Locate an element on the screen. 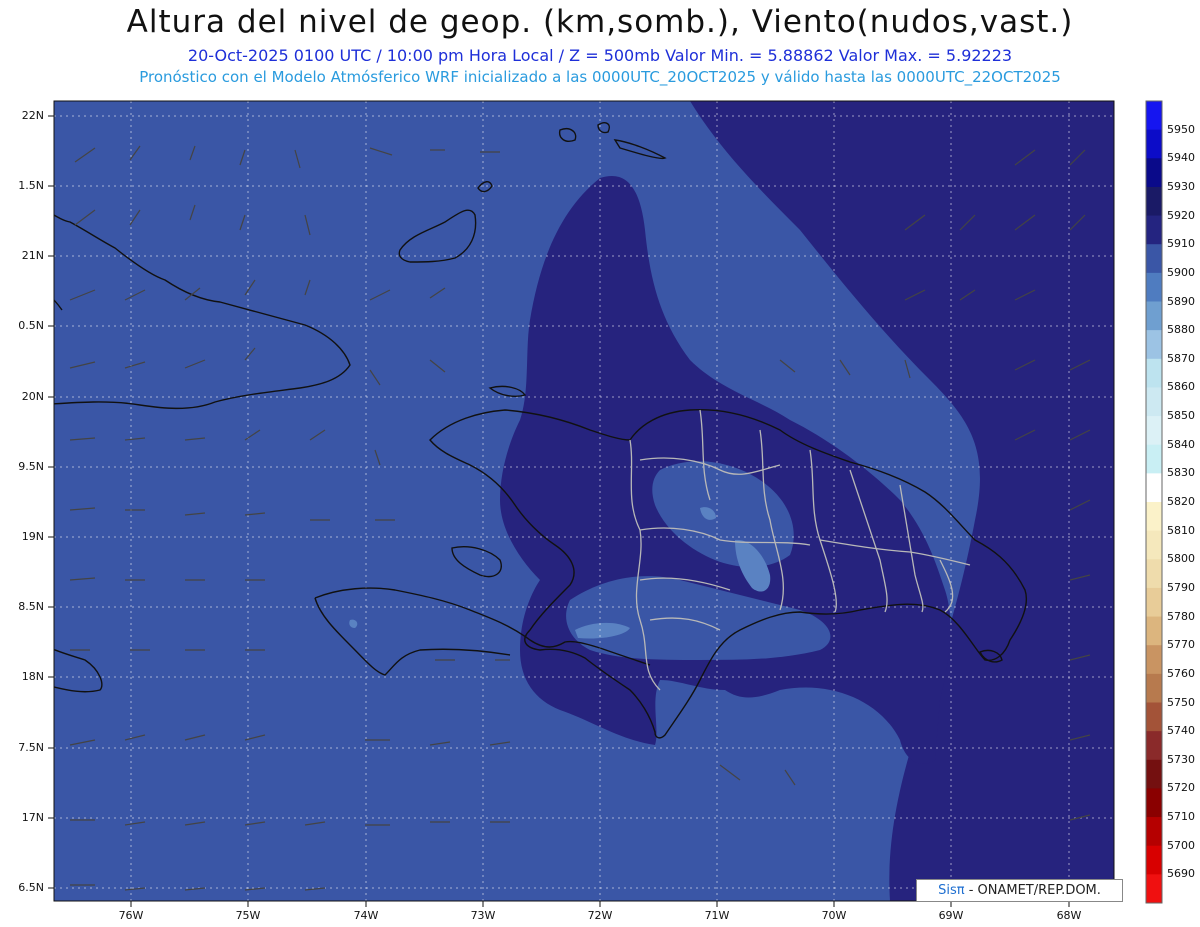 The image size is (1200, 927). colorbar-level-label: 5880 is located at coordinates (1181, 330).